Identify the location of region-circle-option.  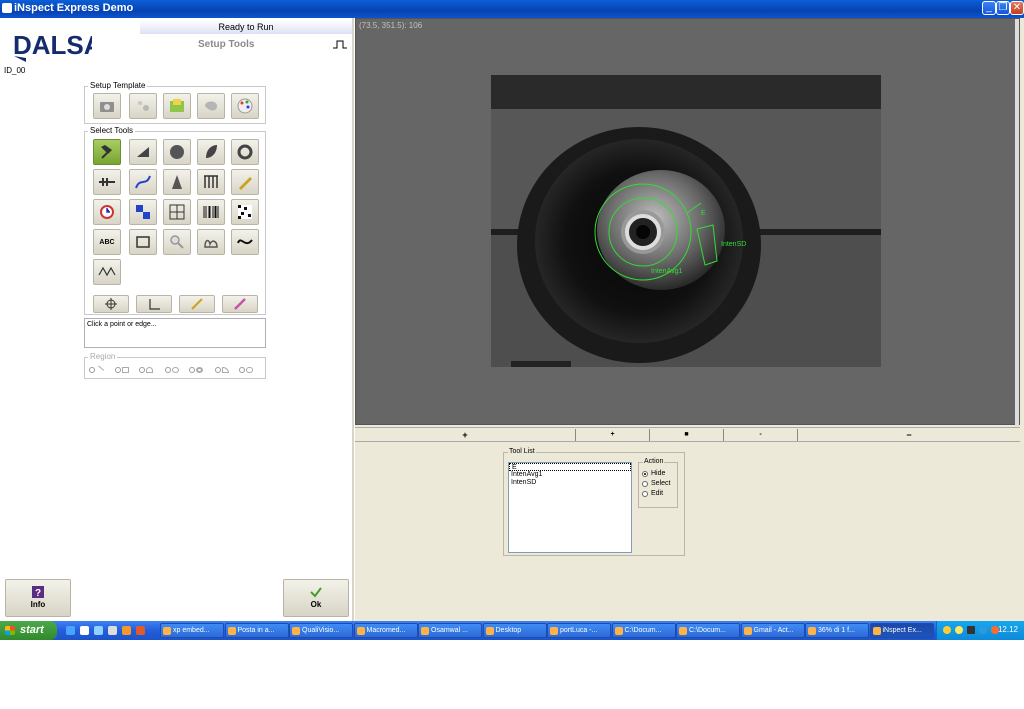
(176, 369).